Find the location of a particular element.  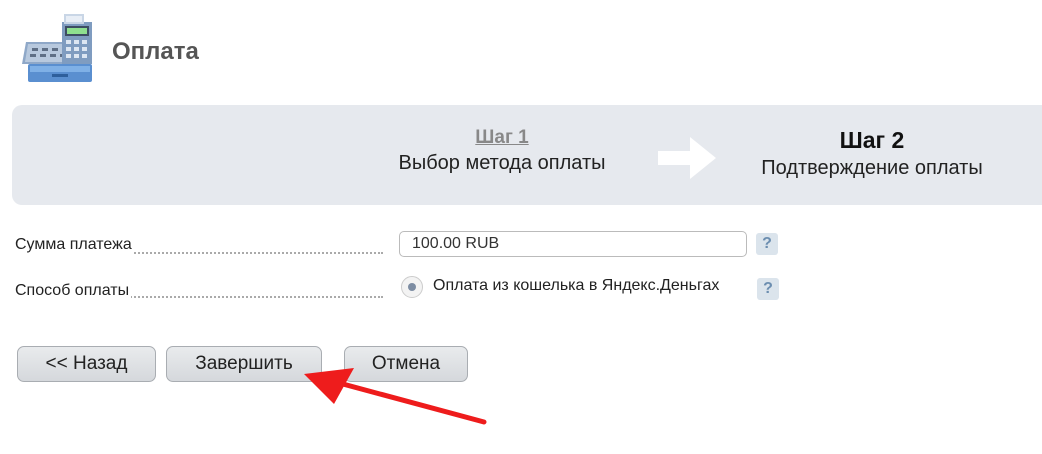

method-help-icon: ? is located at coordinates (768, 289).